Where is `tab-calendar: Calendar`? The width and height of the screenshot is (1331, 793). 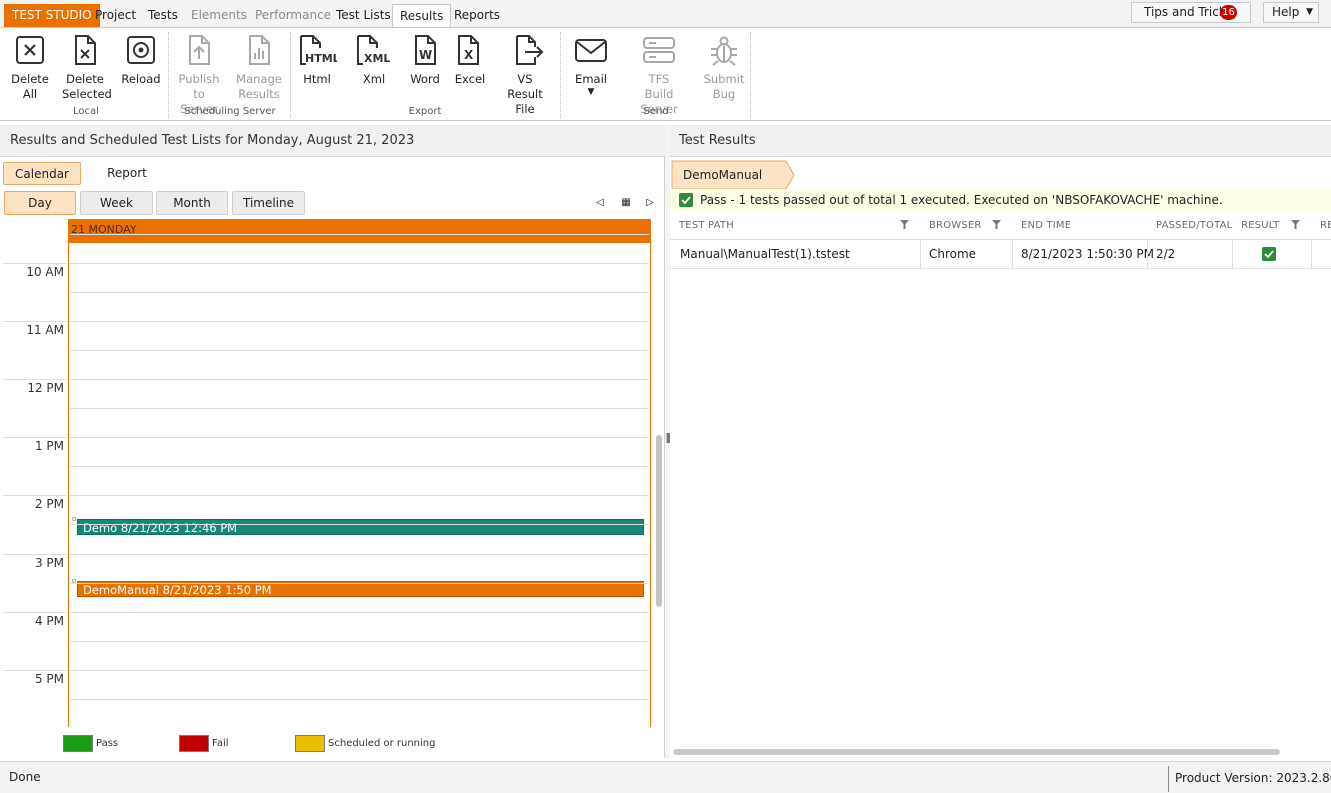
tab-calendar: Calendar is located at coordinates (42, 173).